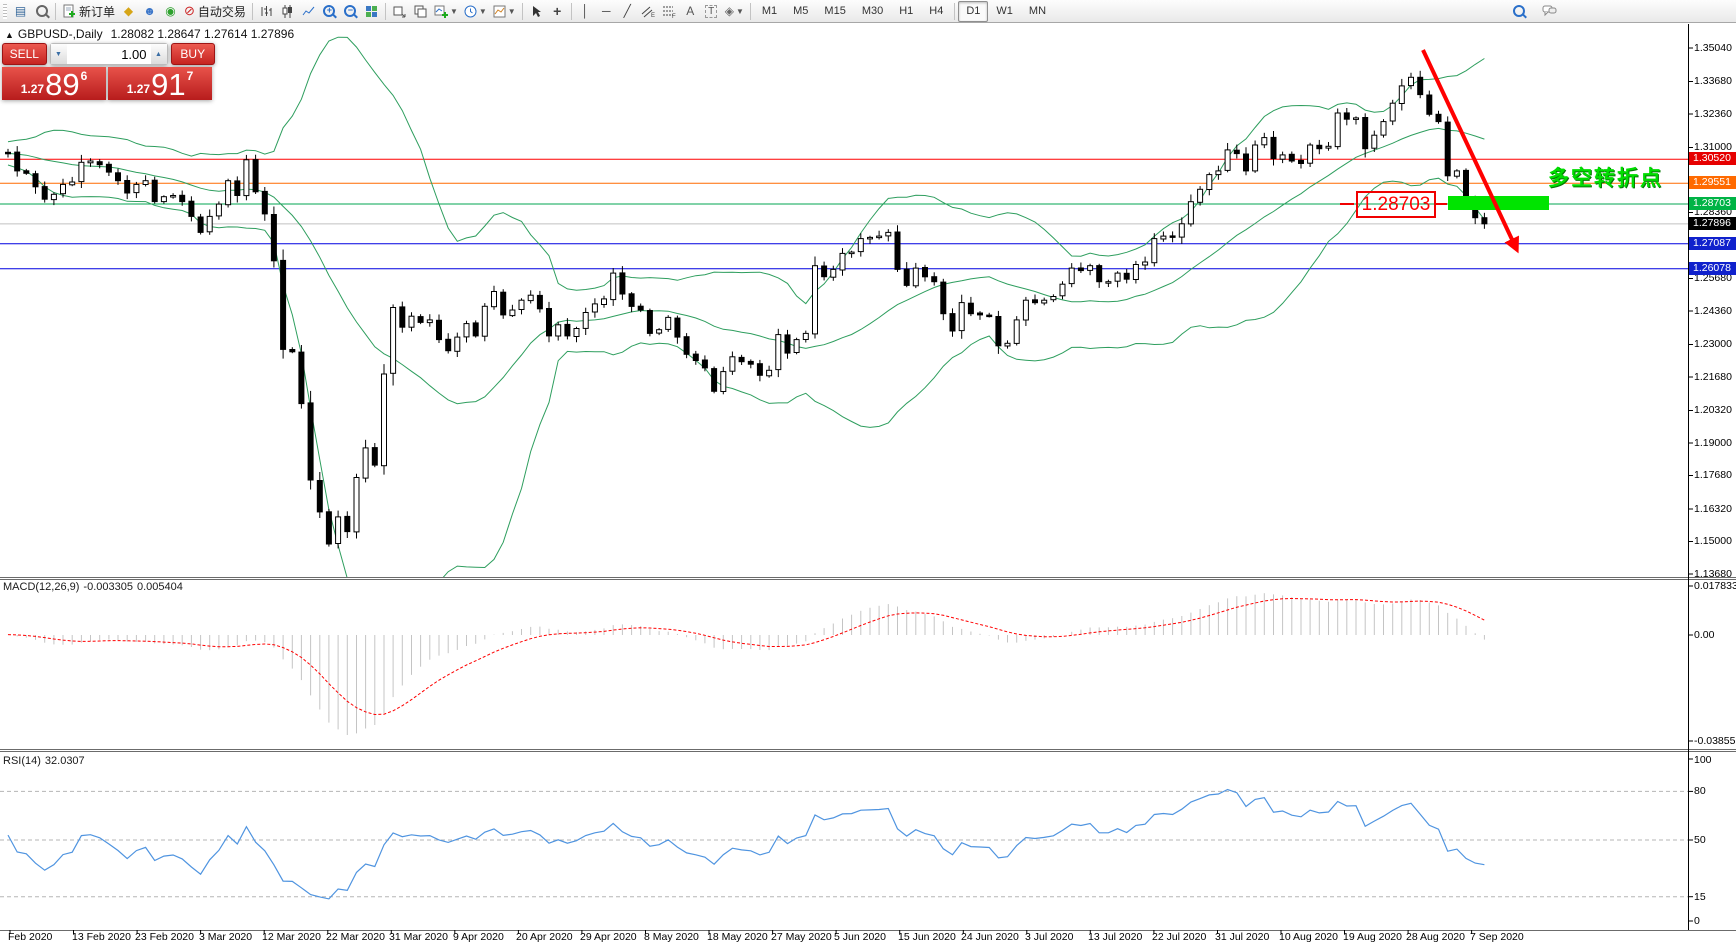 The height and width of the screenshot is (942, 1736). What do you see at coordinates (221, 11) in the screenshot?
I see `auto-trading-label: 自动交易` at bounding box center [221, 11].